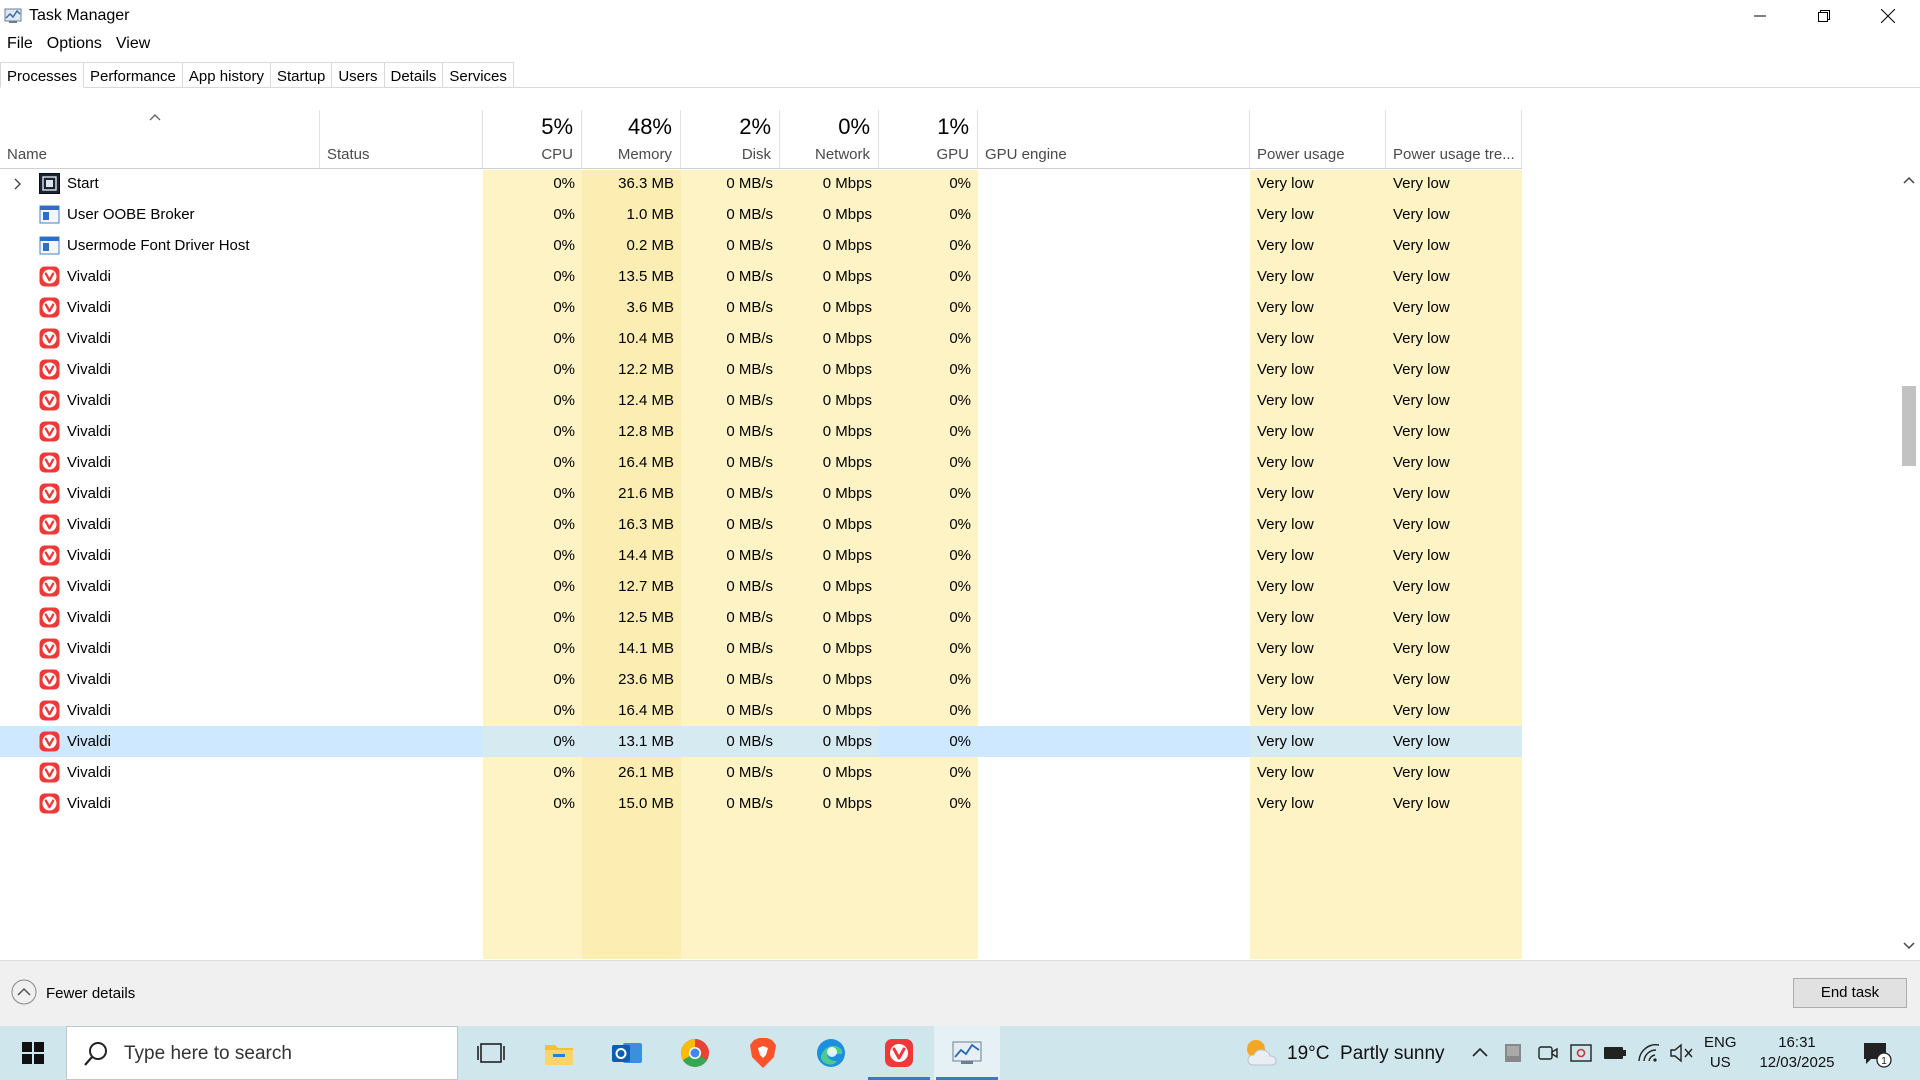 The height and width of the screenshot is (1080, 1920). Describe the element at coordinates (1720, 1053) in the screenshot. I see `input-language-indicator: ENG US` at that location.